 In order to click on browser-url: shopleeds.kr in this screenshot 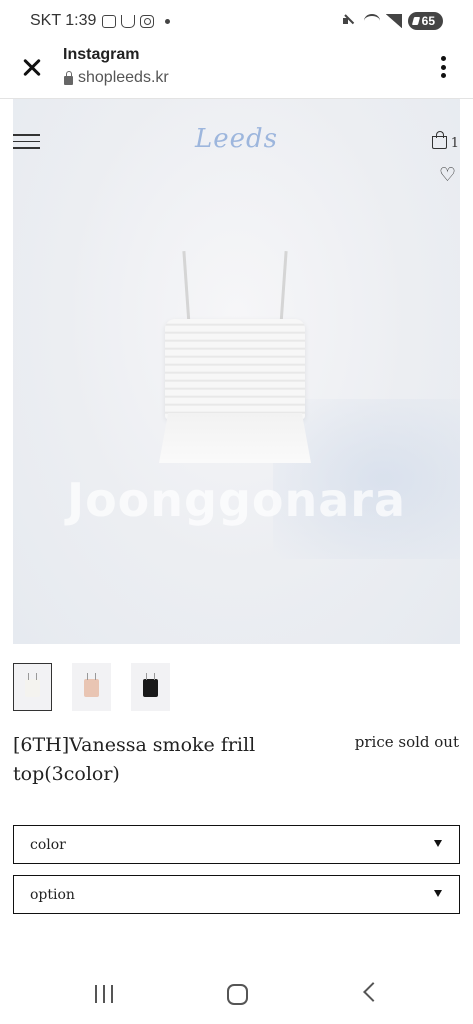, I will do `click(116, 78)`.